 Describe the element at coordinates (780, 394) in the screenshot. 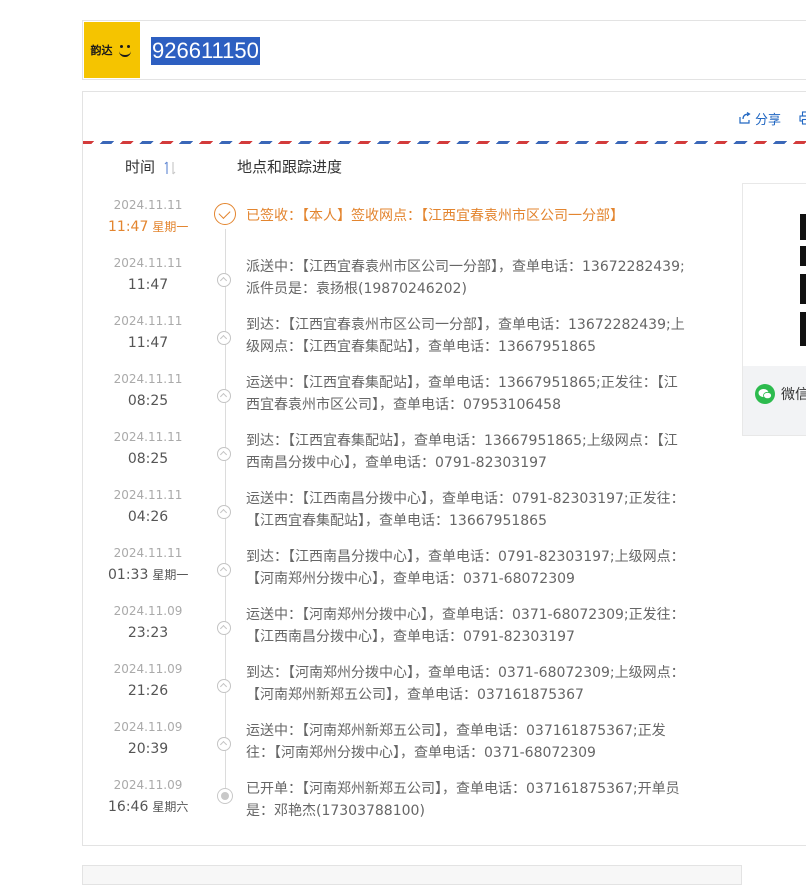

I see `wechat-entry: 微信` at that location.